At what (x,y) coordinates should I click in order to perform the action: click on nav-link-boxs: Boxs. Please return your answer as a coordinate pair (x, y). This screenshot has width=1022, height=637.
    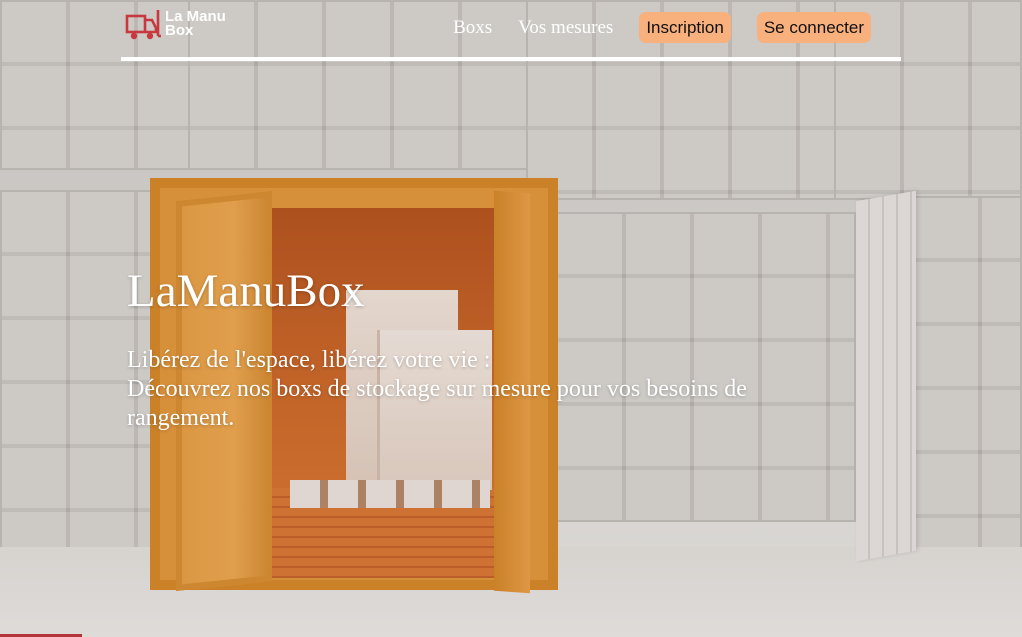
    Looking at the image, I should click on (472, 28).